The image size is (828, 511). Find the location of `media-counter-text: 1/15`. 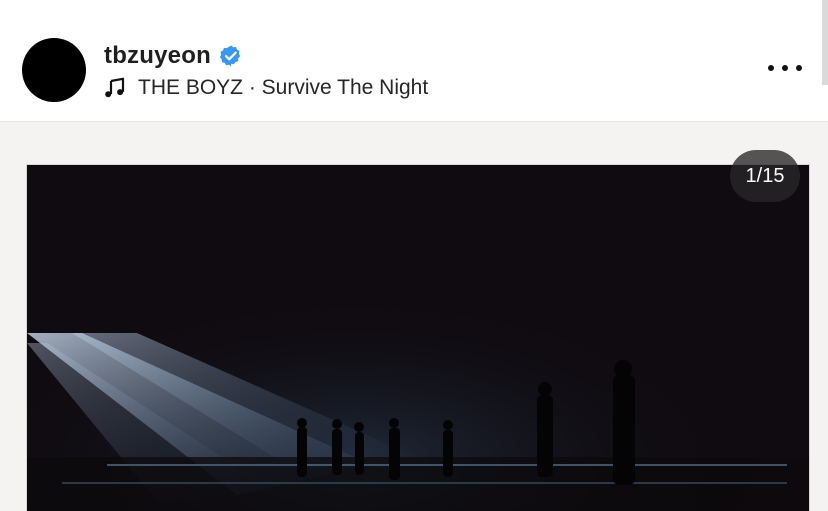

media-counter-text: 1/15 is located at coordinates (765, 175).